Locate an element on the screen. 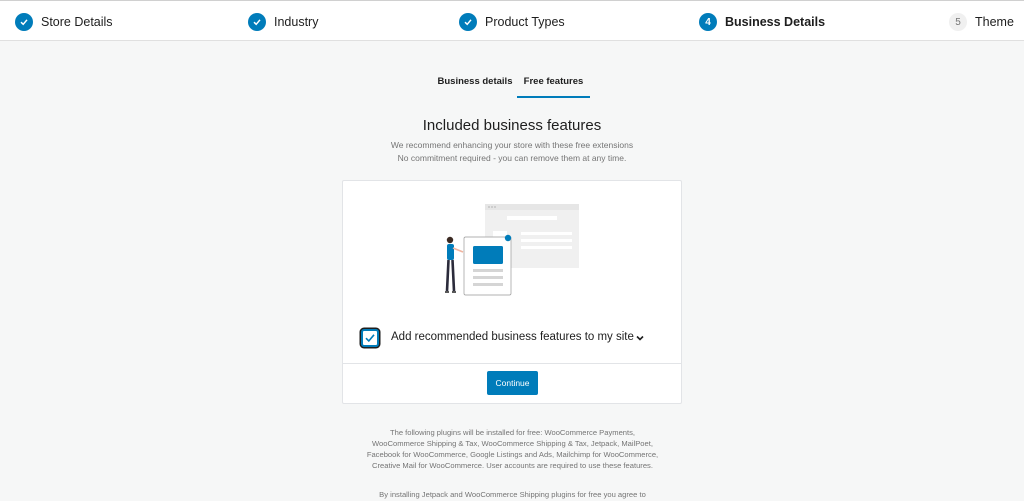 Image resolution: width=1024 pixels, height=501 pixels. business-features-illustration is located at coordinates (512, 250).